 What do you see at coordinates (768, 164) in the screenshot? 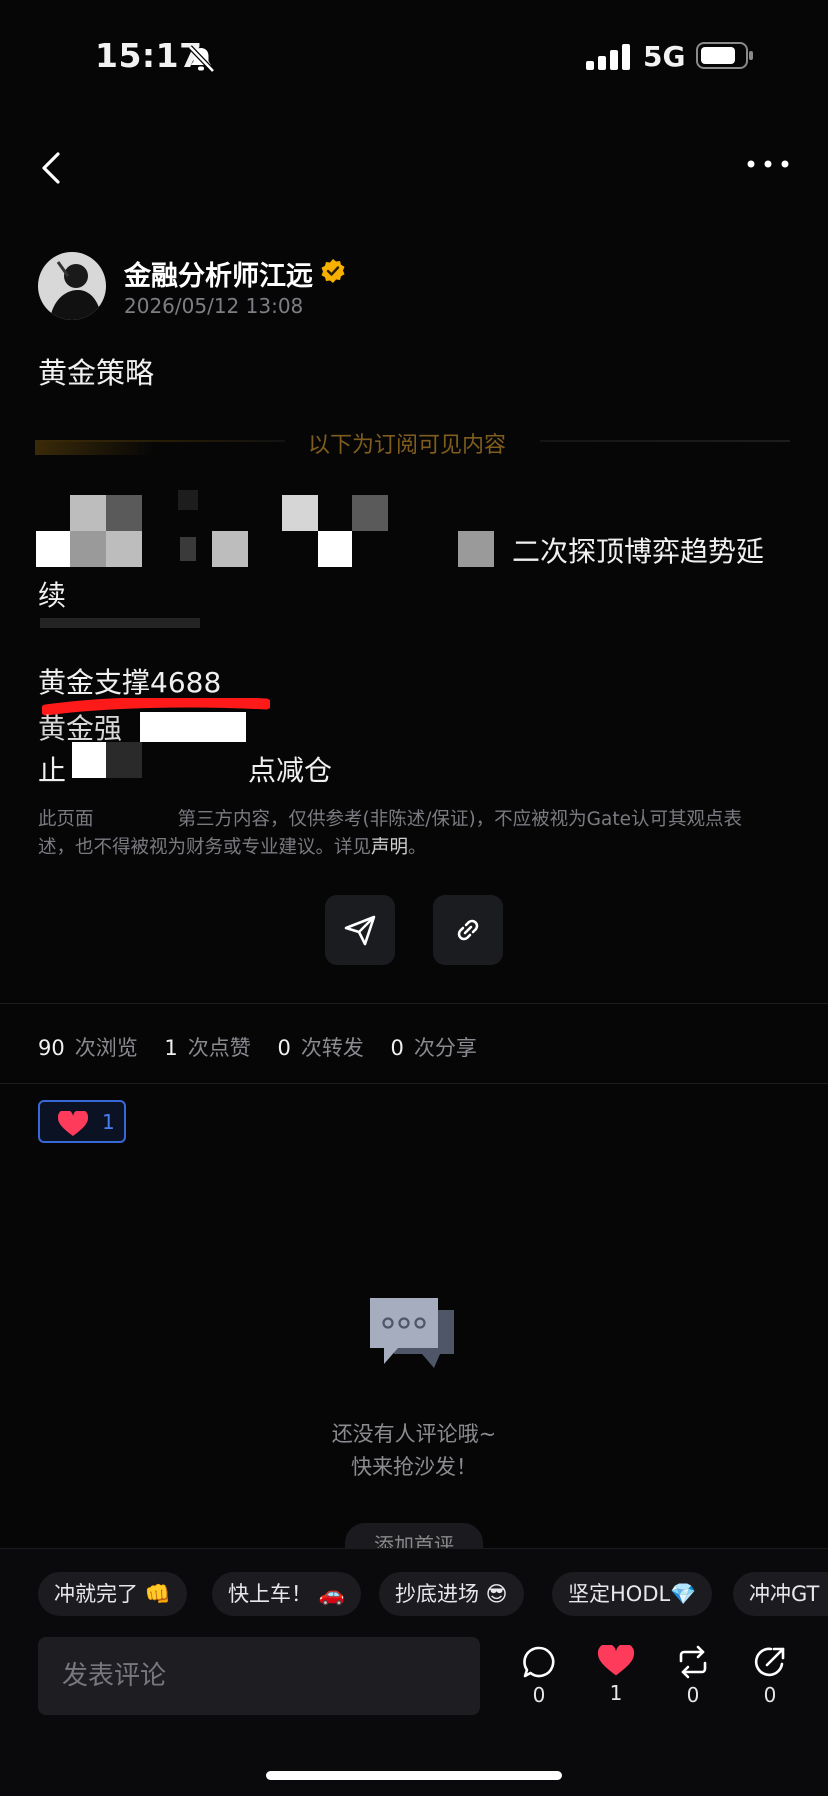
I see `more-icon` at bounding box center [768, 164].